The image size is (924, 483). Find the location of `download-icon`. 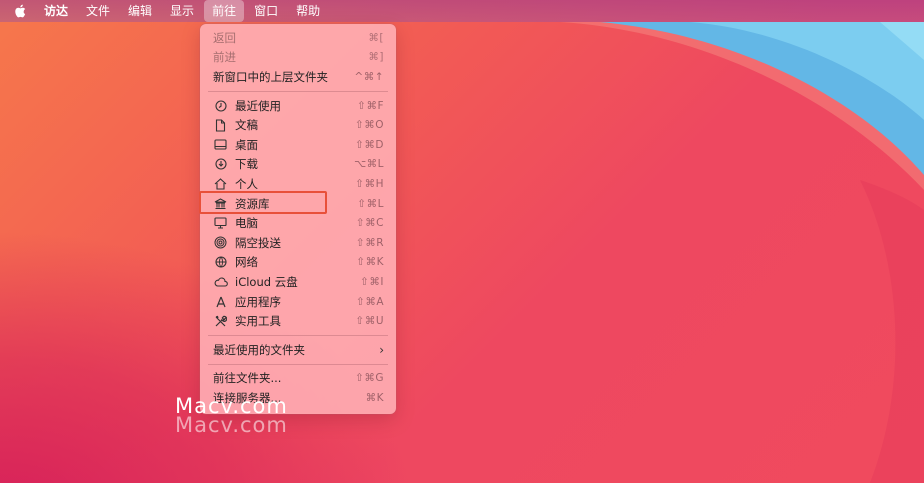

download-icon is located at coordinates (220, 164).